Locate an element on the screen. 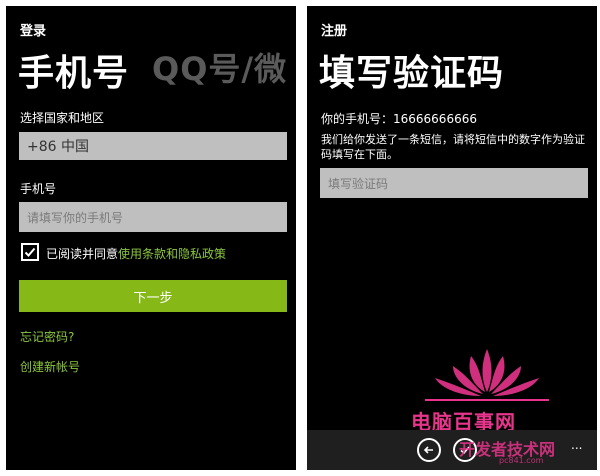  terms-link: 使用条款和隐私政策 is located at coordinates (172, 254).